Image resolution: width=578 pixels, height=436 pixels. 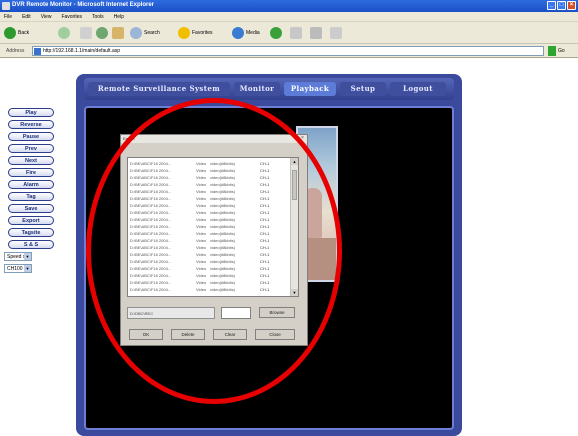 I want to click on search-button: Search, so click(x=145, y=33).